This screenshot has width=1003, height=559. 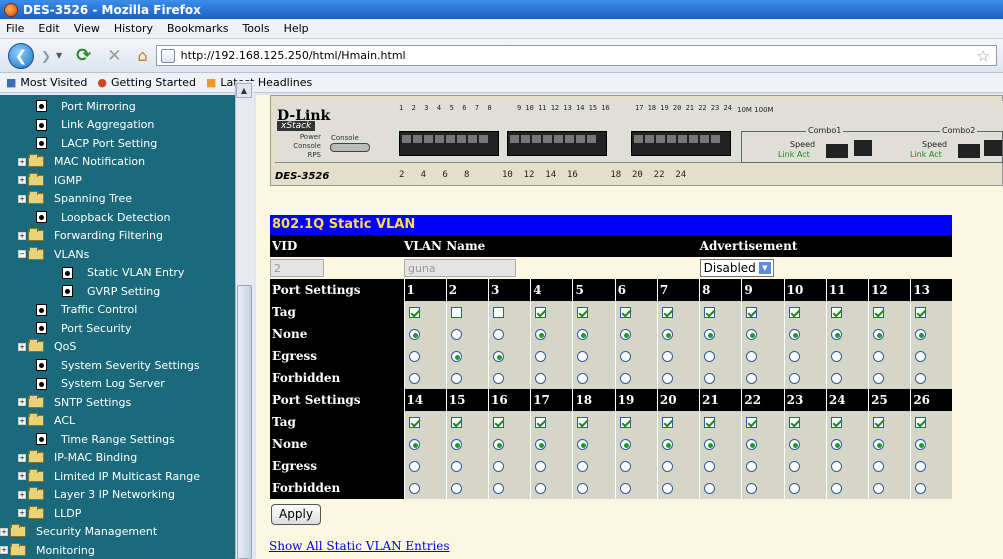 What do you see at coordinates (297, 268) in the screenshot?
I see `vid-input` at bounding box center [297, 268].